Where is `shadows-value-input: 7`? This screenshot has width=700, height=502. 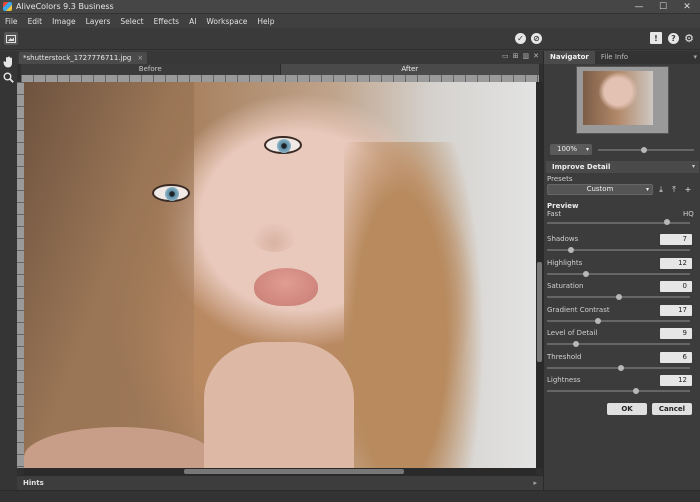 shadows-value-input: 7 is located at coordinates (676, 239).